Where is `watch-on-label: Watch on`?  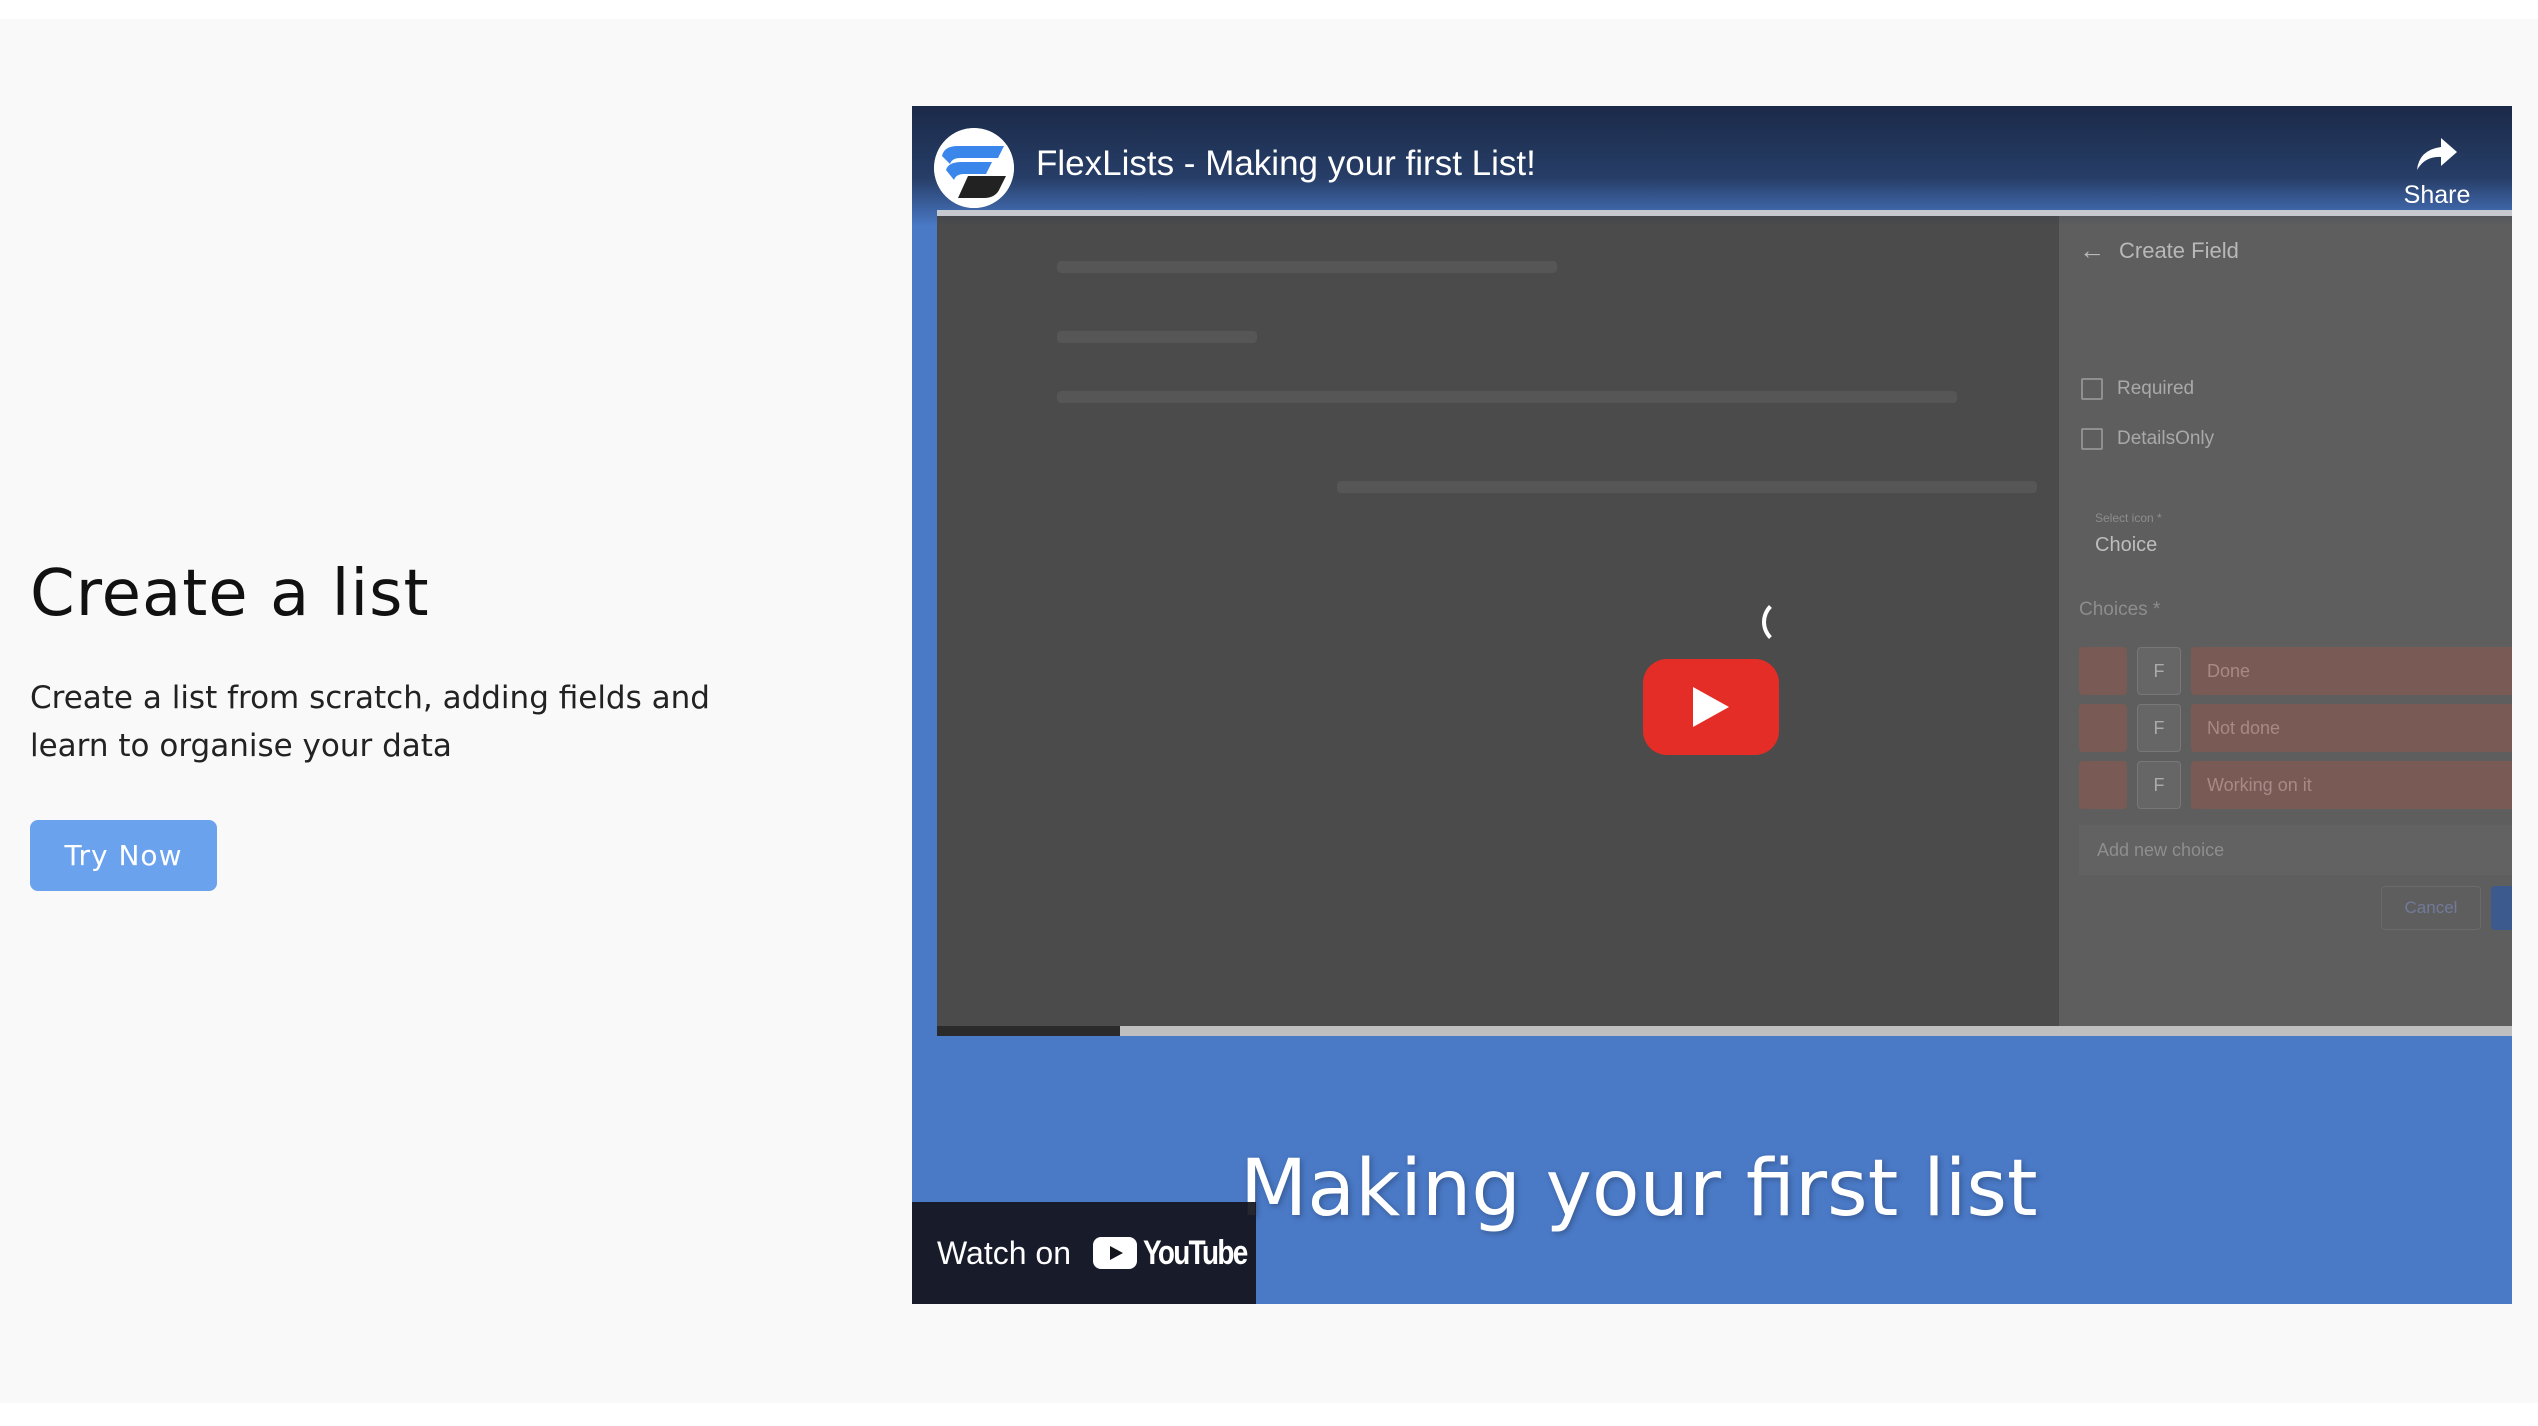 watch-on-label: Watch on is located at coordinates (1004, 1252).